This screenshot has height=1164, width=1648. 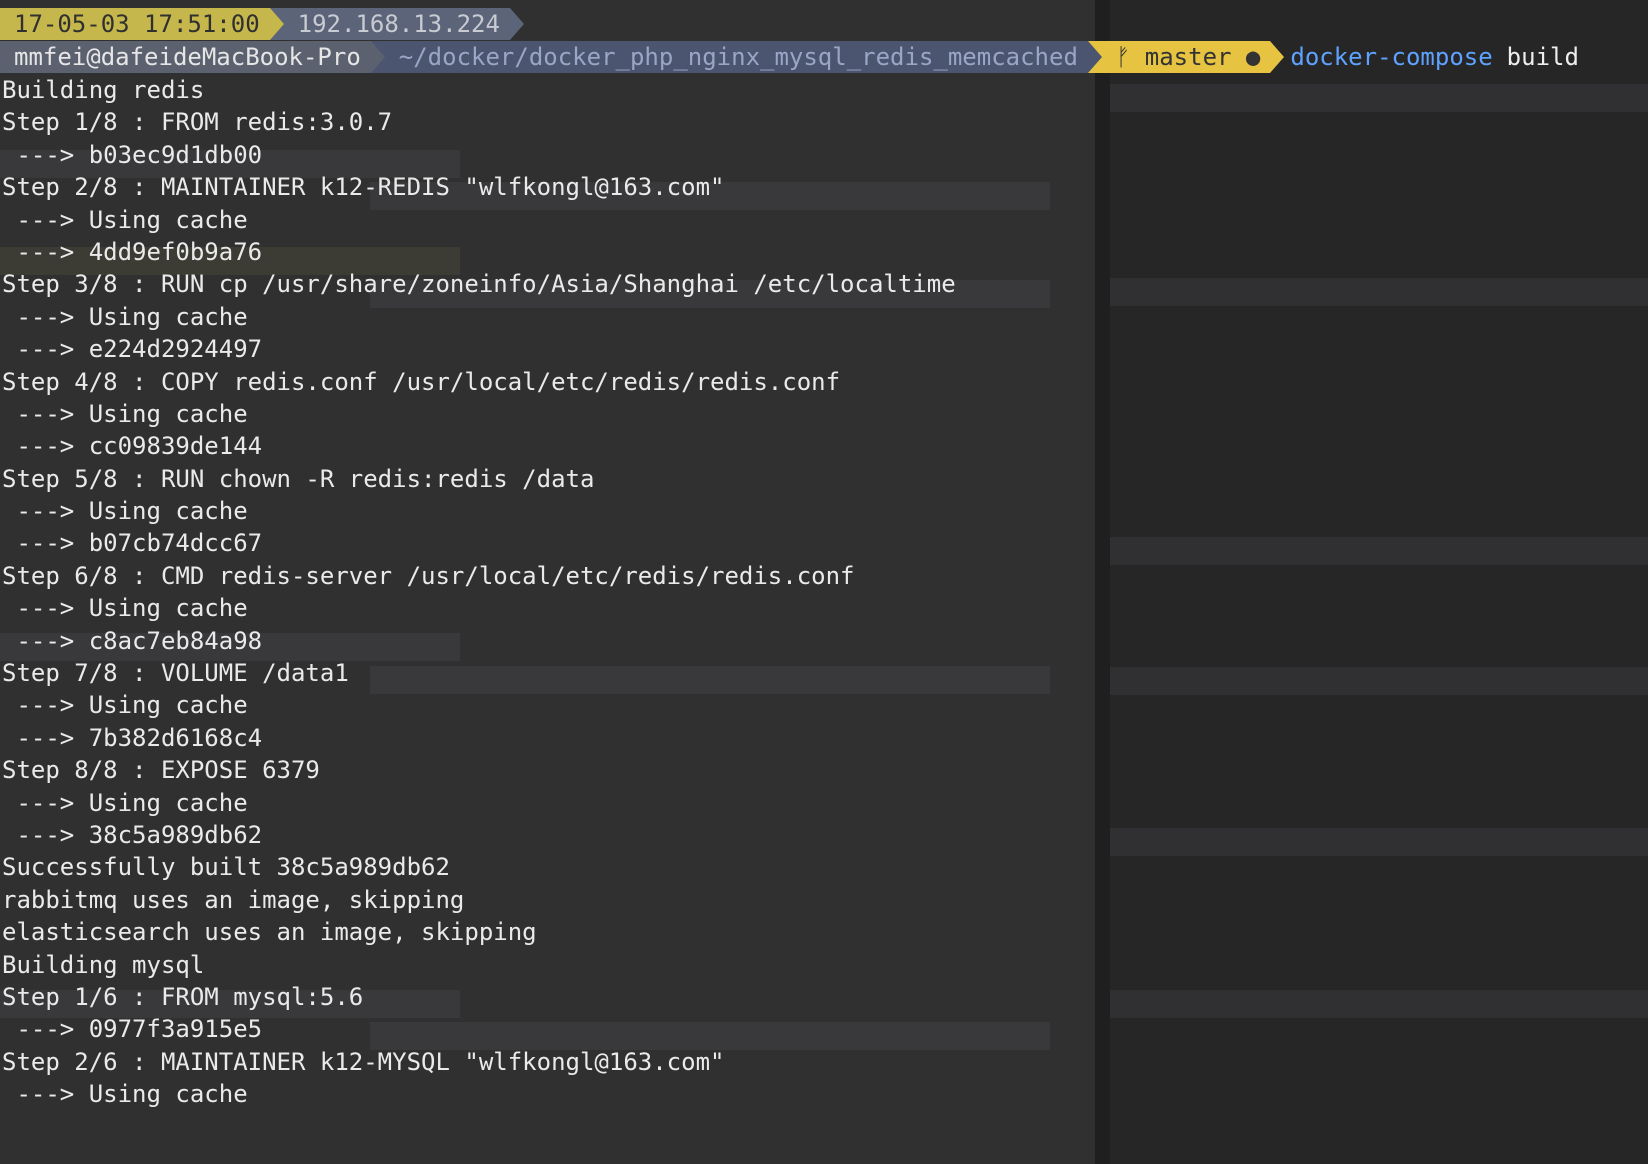 I want to click on output-line: ---> cc09839de144, so click(x=132, y=446).